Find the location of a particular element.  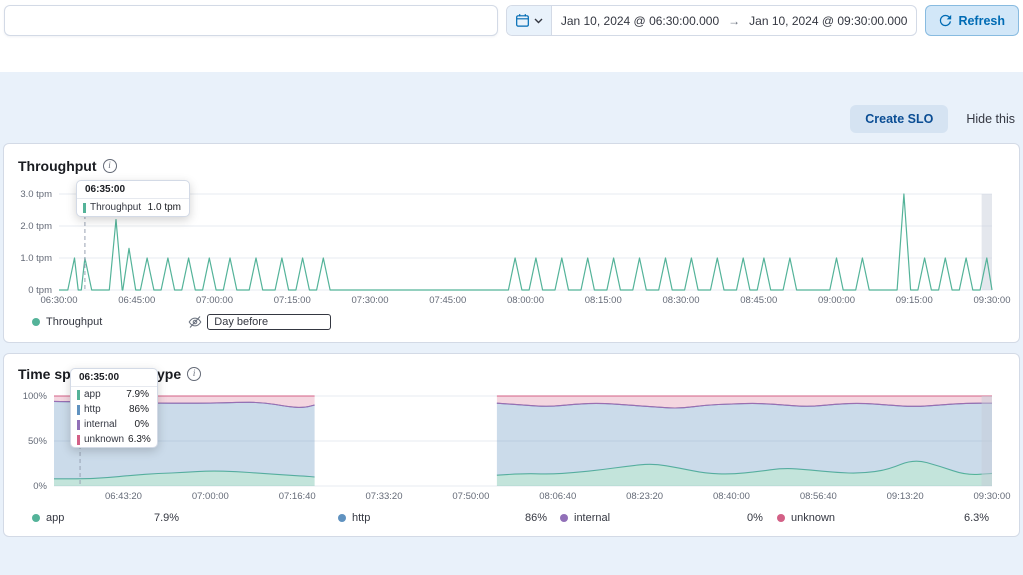

legend-item-unknown: unknown 6.3% is located at coordinates (891, 518).